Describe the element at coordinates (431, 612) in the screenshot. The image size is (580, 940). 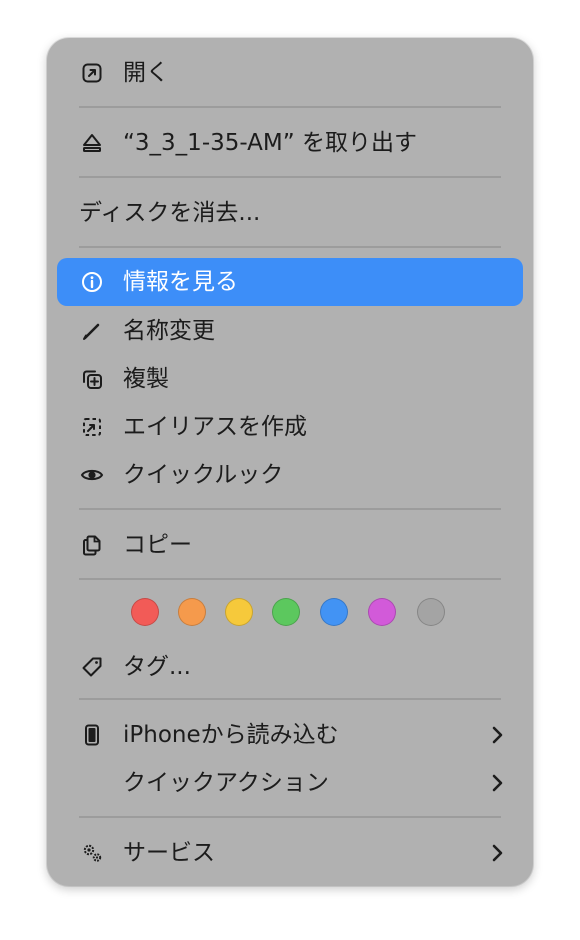
I see `tag-color-gray` at that location.